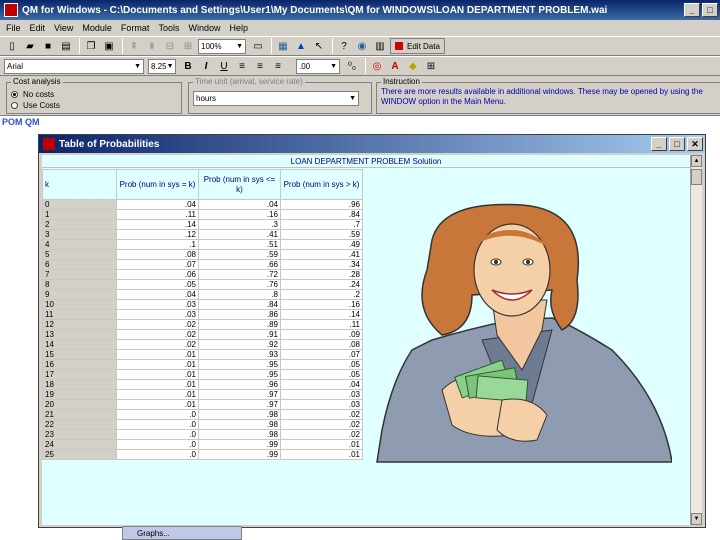  Describe the element at coordinates (79, 234) in the screenshot. I see `row-k-cell: 3` at that location.